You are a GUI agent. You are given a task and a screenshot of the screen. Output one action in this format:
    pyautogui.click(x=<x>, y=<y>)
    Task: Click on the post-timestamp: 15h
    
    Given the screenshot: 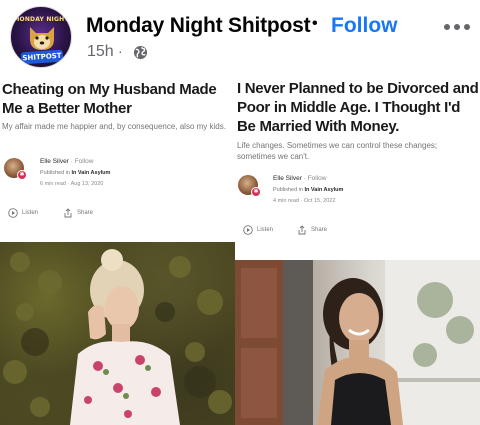 What is the action you would take?
    pyautogui.click(x=100, y=52)
    